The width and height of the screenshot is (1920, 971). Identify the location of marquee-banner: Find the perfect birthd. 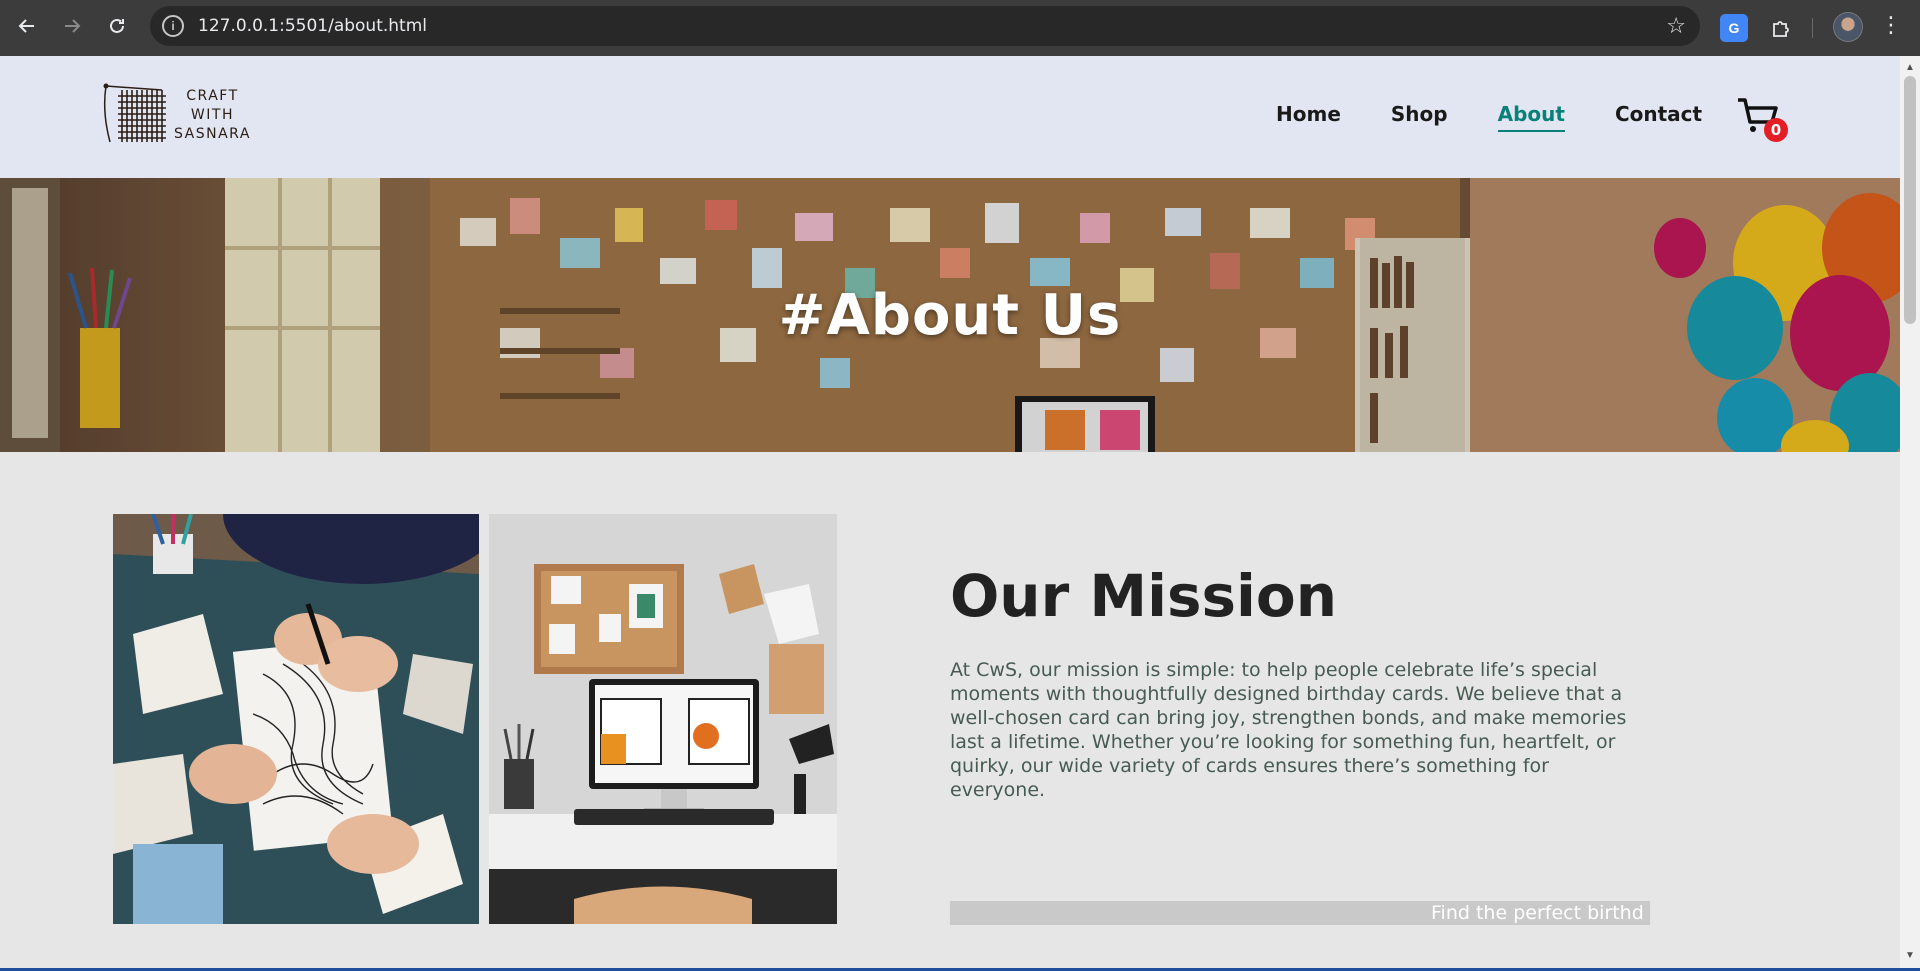
(1300, 913).